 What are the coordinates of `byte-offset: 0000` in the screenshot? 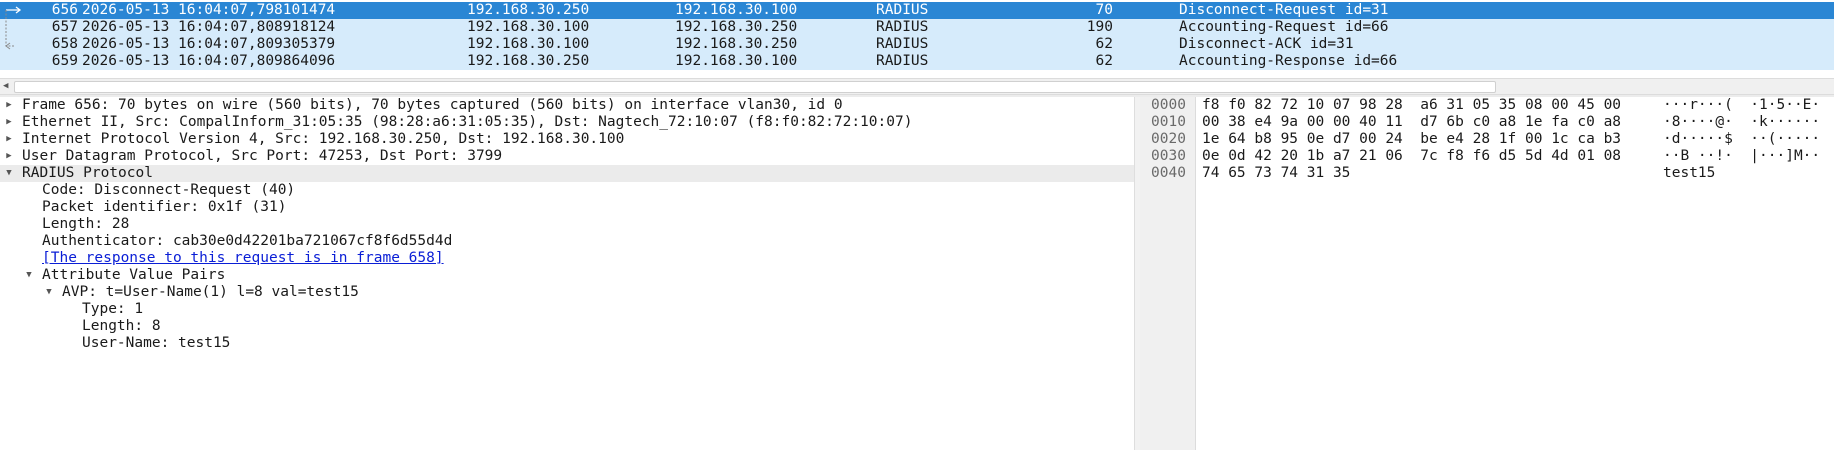 It's located at (1168, 105).